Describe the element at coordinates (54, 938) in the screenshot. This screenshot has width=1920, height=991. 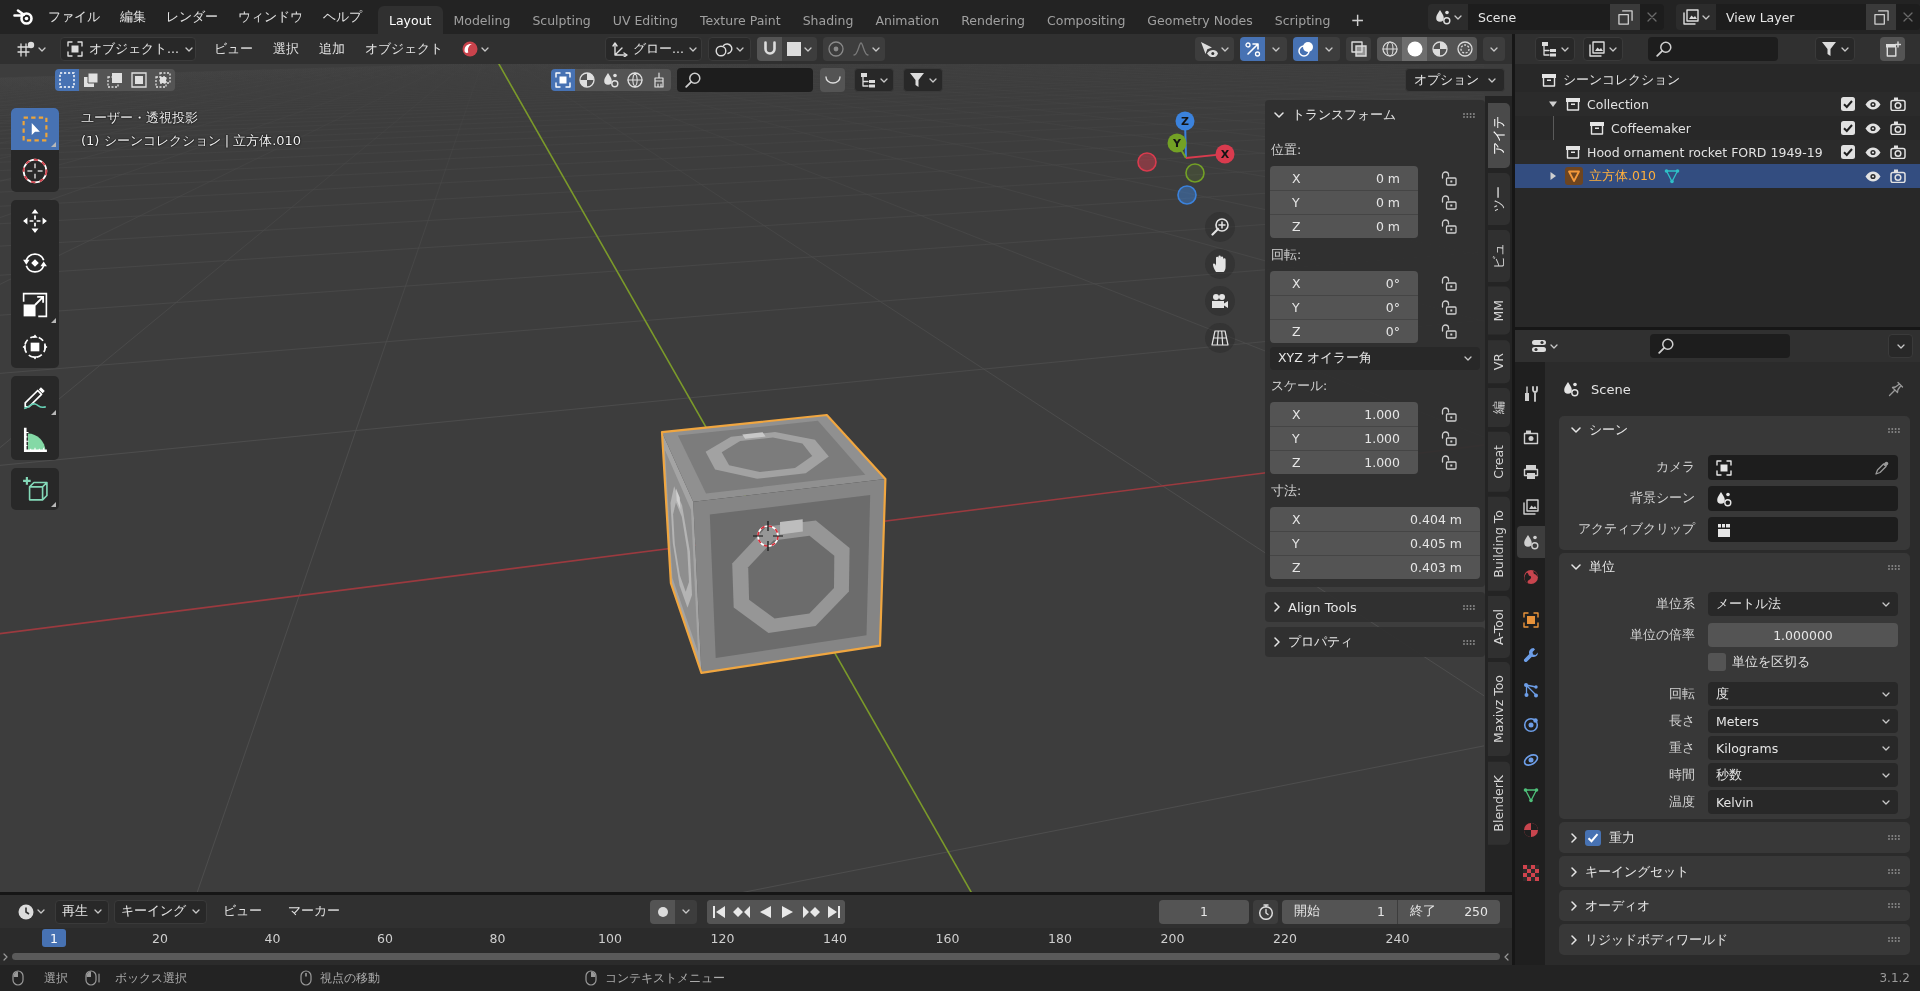
I see `current-frame-marker: 1` at that location.